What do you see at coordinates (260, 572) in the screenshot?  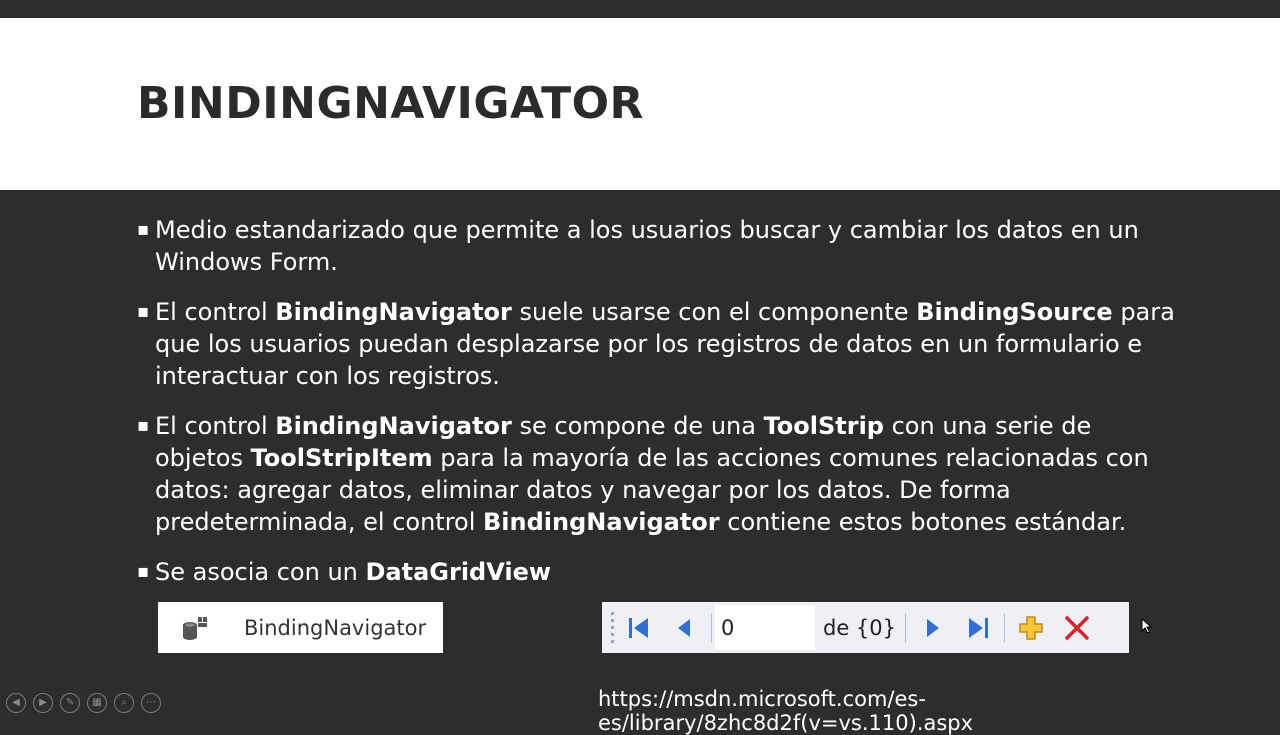 I see `bullet-text: Se asocia con un` at bounding box center [260, 572].